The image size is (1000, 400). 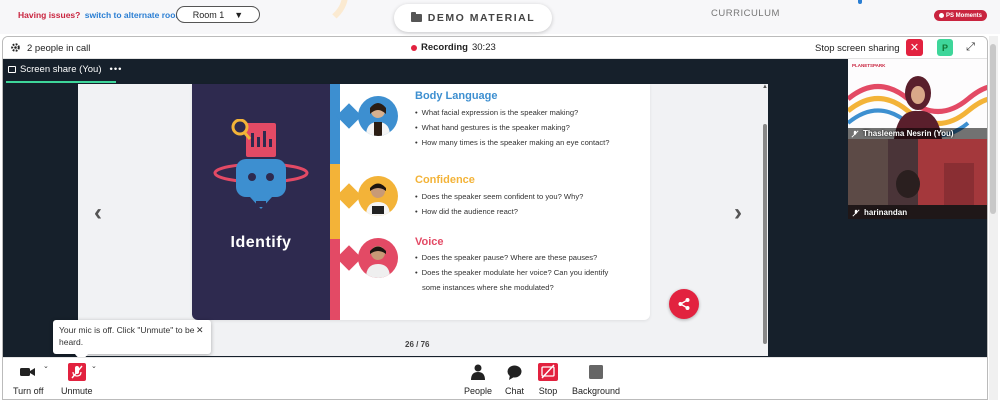 What do you see at coordinates (200, 330) in the screenshot?
I see `close-icon: ✕` at bounding box center [200, 330].